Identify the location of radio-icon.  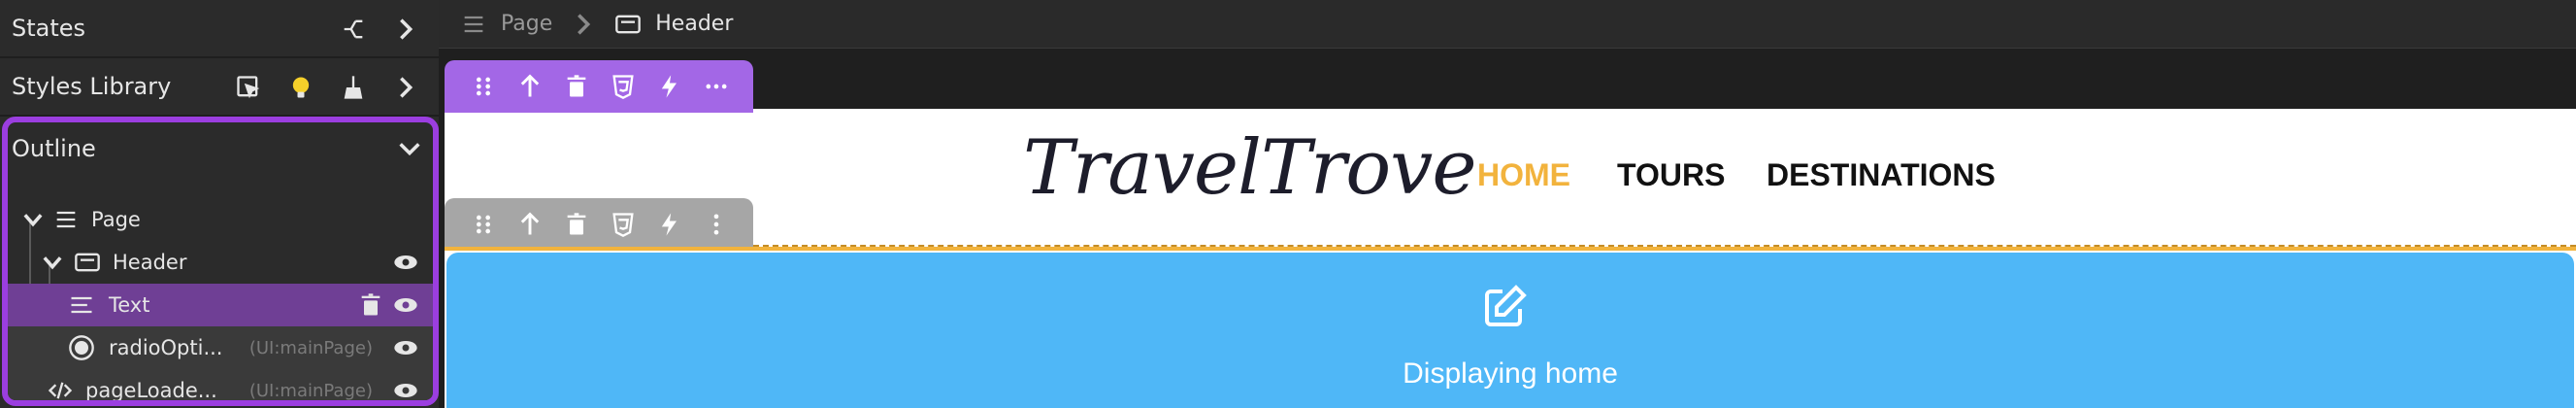
(81, 347).